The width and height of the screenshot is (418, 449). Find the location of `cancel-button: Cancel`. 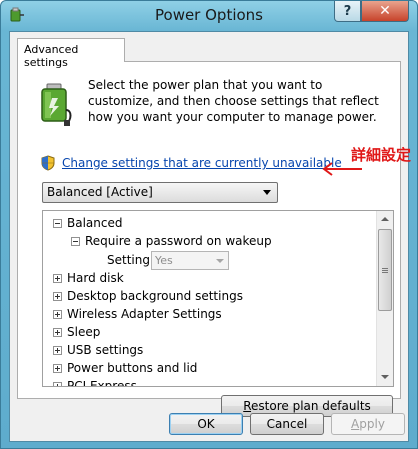

cancel-button: Cancel is located at coordinates (287, 424).